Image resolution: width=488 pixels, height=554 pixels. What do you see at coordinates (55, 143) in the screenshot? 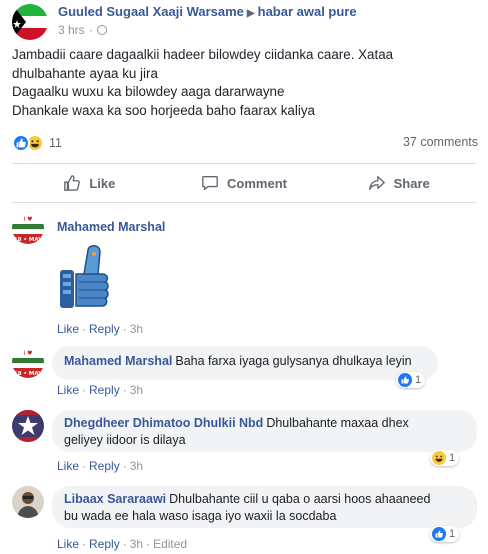
I see `reaction-count: 11` at bounding box center [55, 143].